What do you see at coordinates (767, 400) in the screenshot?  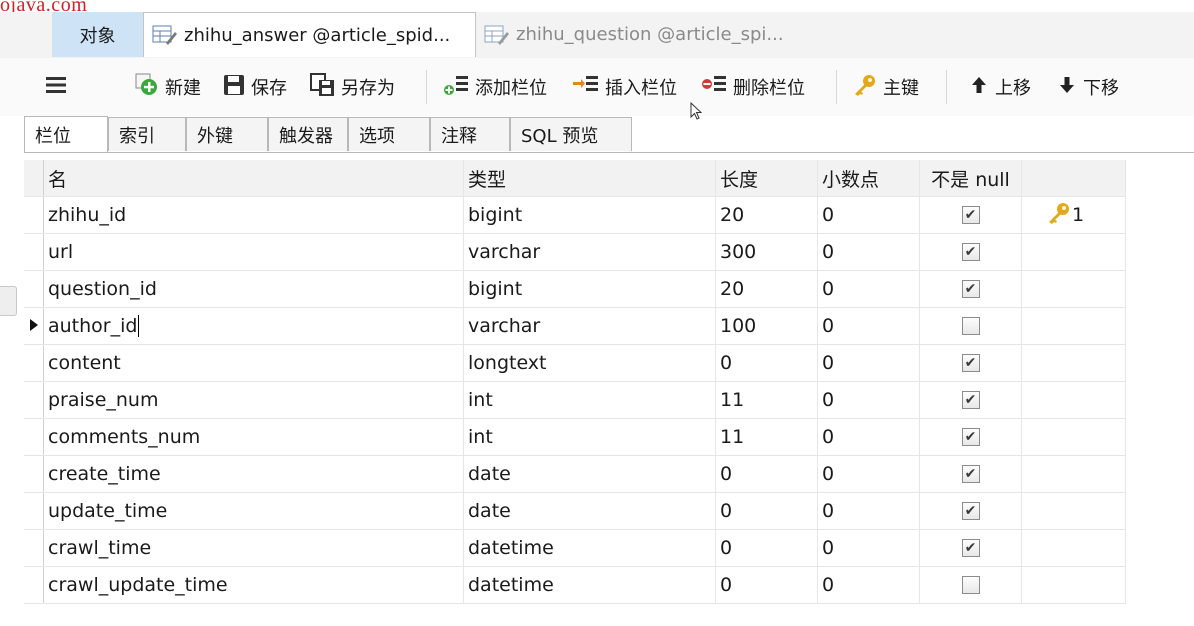 I see `field-length-cell: 11` at bounding box center [767, 400].